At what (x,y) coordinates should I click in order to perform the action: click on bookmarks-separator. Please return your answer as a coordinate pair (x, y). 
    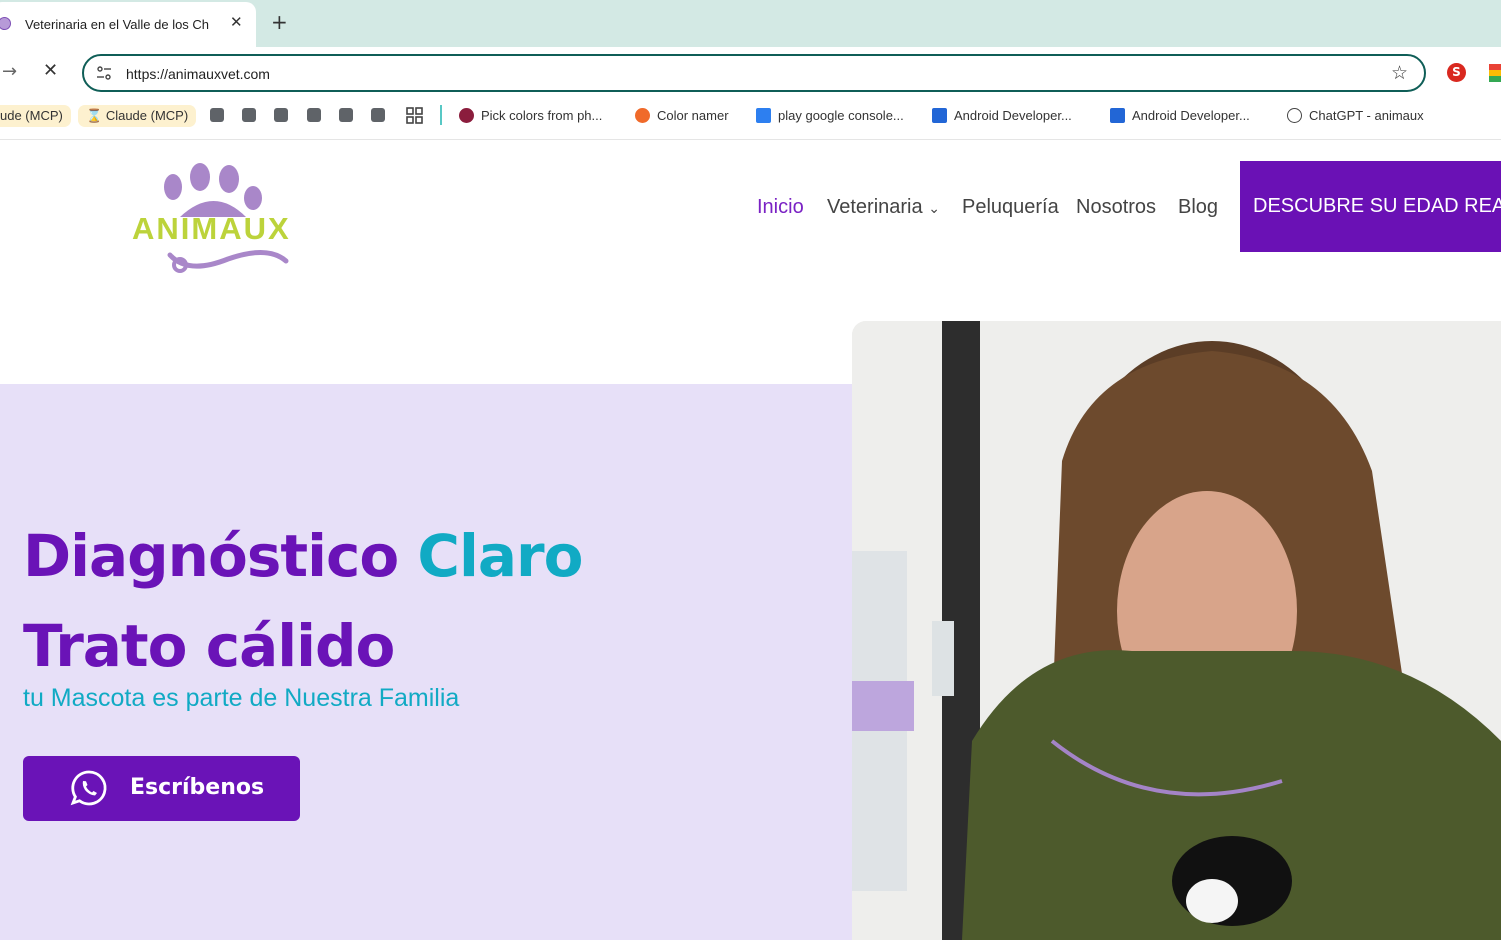
    Looking at the image, I should click on (441, 115).